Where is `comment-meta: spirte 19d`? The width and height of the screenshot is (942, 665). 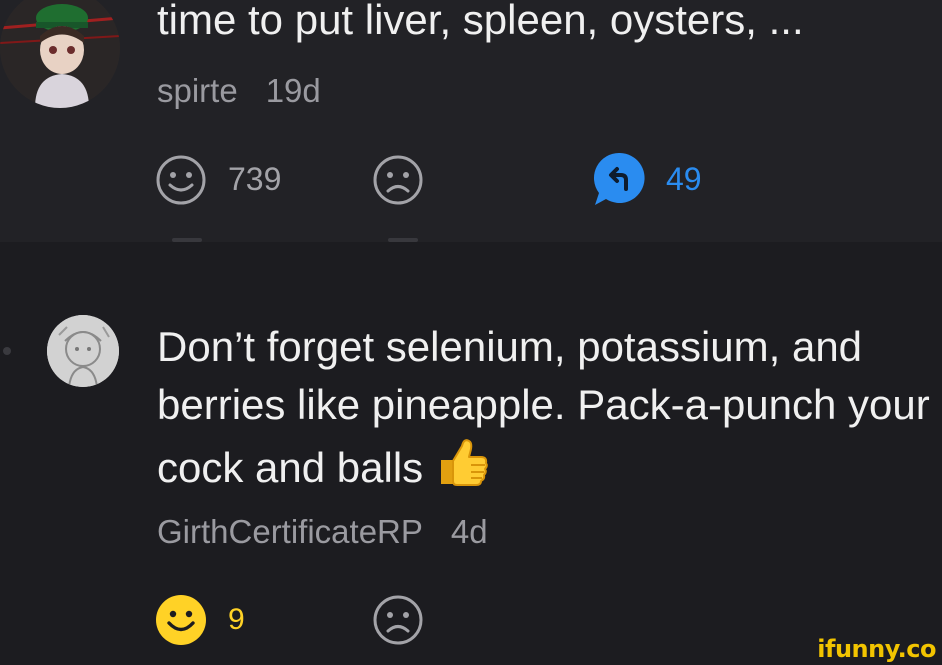 comment-meta: spirte 19d is located at coordinates (239, 91).